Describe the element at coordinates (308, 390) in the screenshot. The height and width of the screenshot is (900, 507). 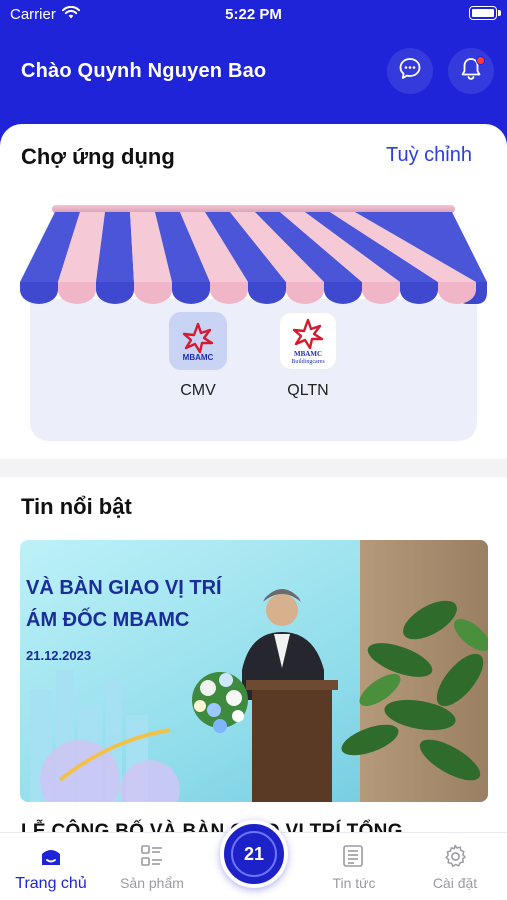
I see `app-label-qltn: QLTN` at that location.